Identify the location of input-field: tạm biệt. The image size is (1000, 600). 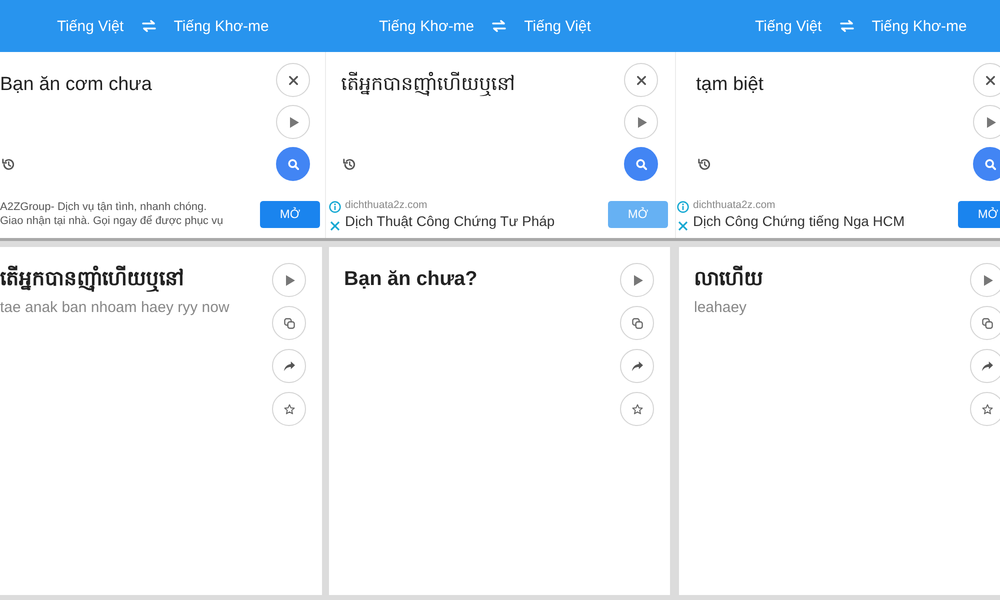
(834, 105).